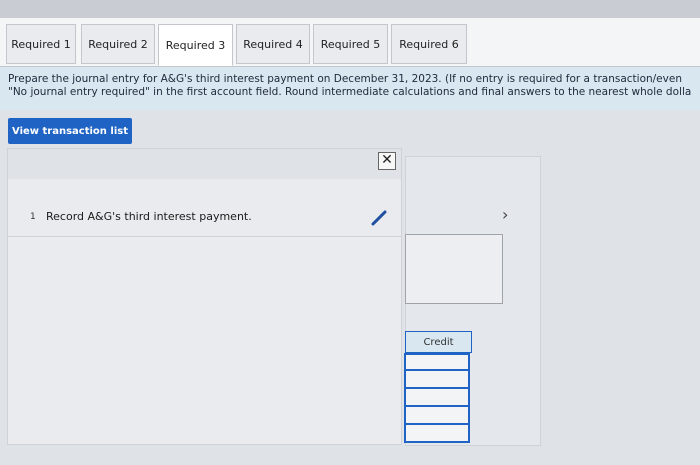  What do you see at coordinates (70, 131) in the screenshot?
I see `view-transaction-list-button: View transaction list` at bounding box center [70, 131].